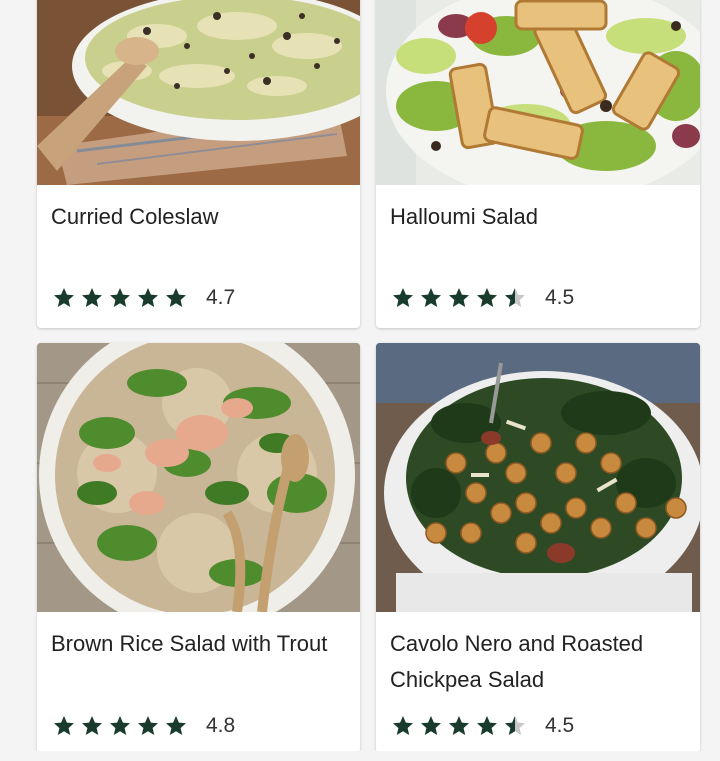 Image resolution: width=720 pixels, height=761 pixels. I want to click on rating-value: 4.8, so click(221, 725).